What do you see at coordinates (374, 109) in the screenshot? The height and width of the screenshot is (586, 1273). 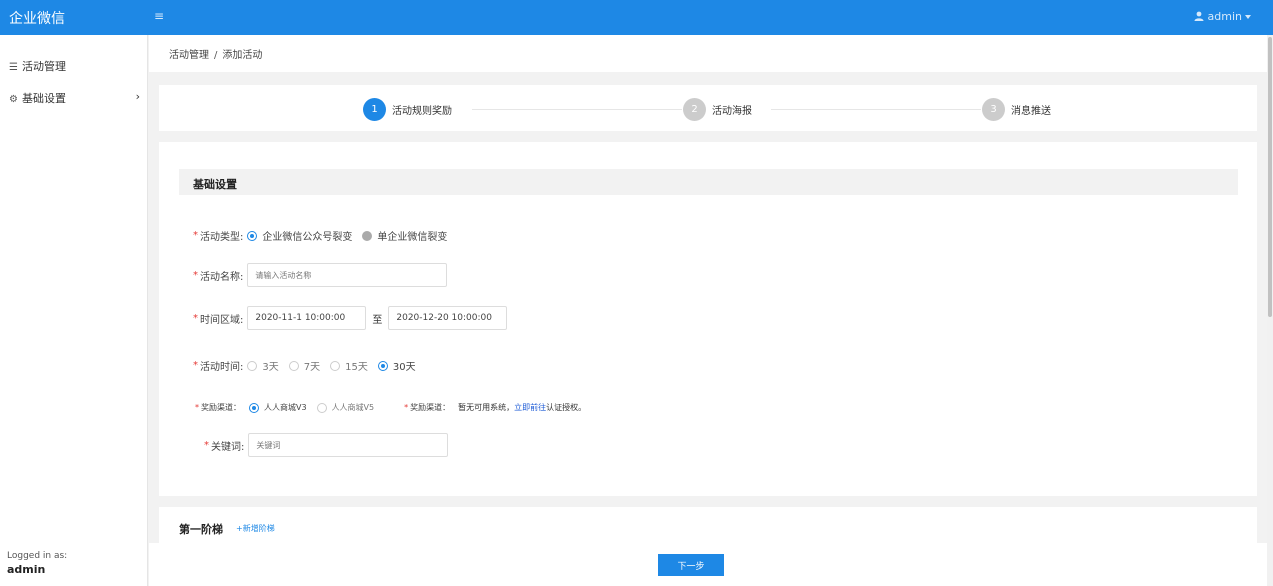 I see `step-number: 1` at bounding box center [374, 109].